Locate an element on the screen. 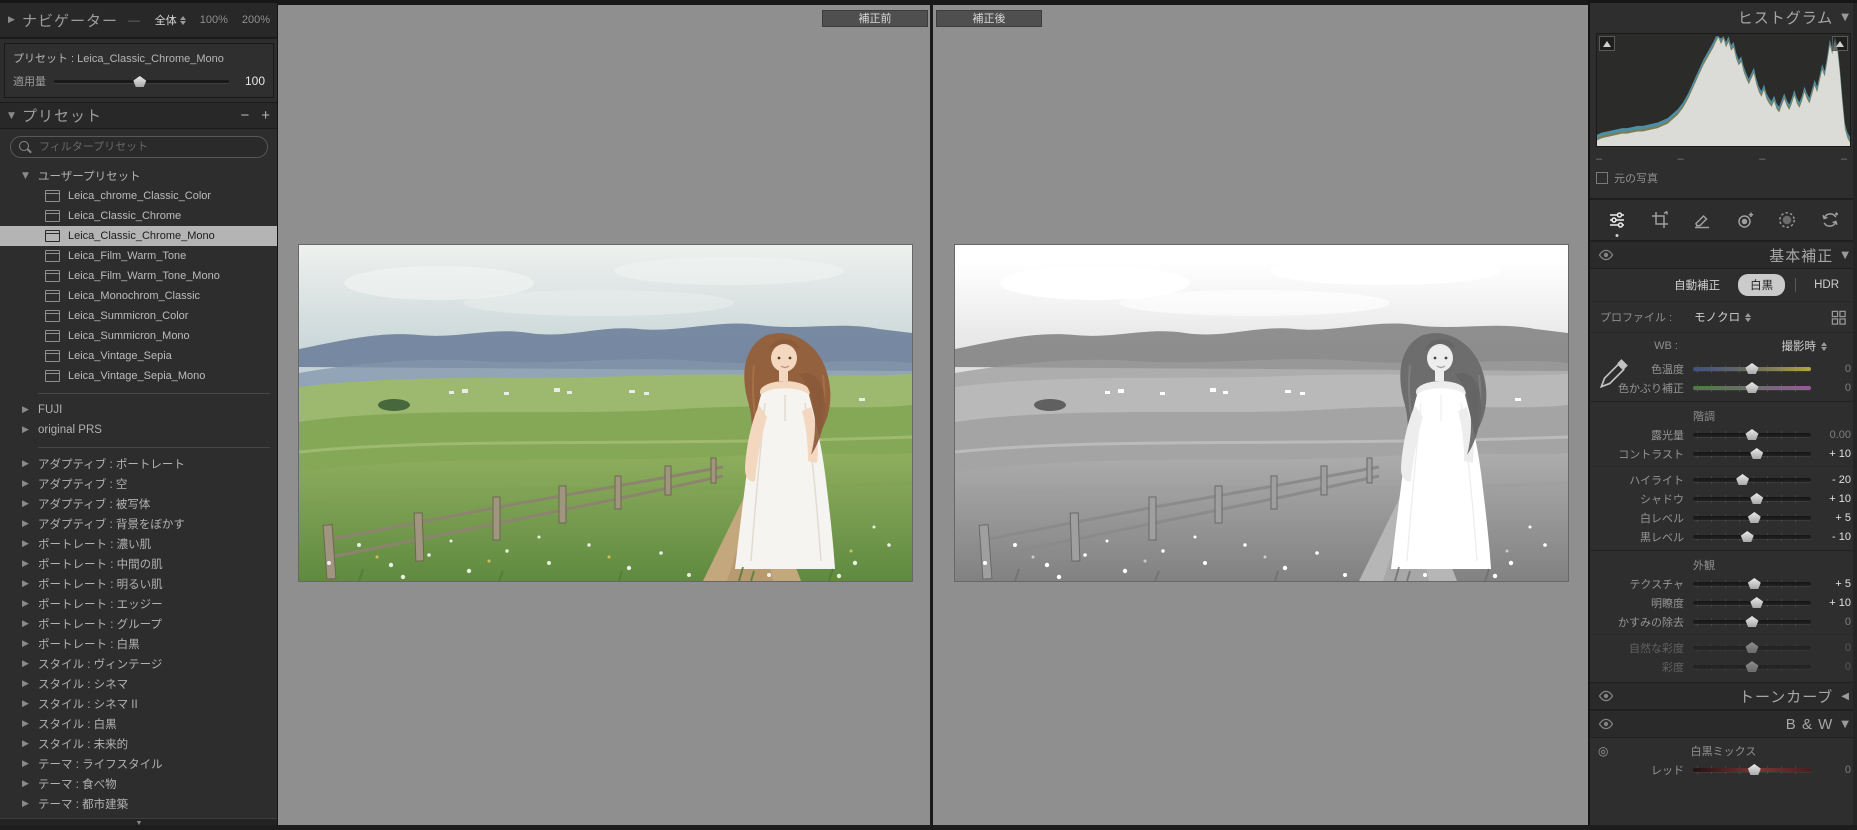 This screenshot has width=1857, height=830. mode-button-自動補正: 自動補正 is located at coordinates (1697, 285).